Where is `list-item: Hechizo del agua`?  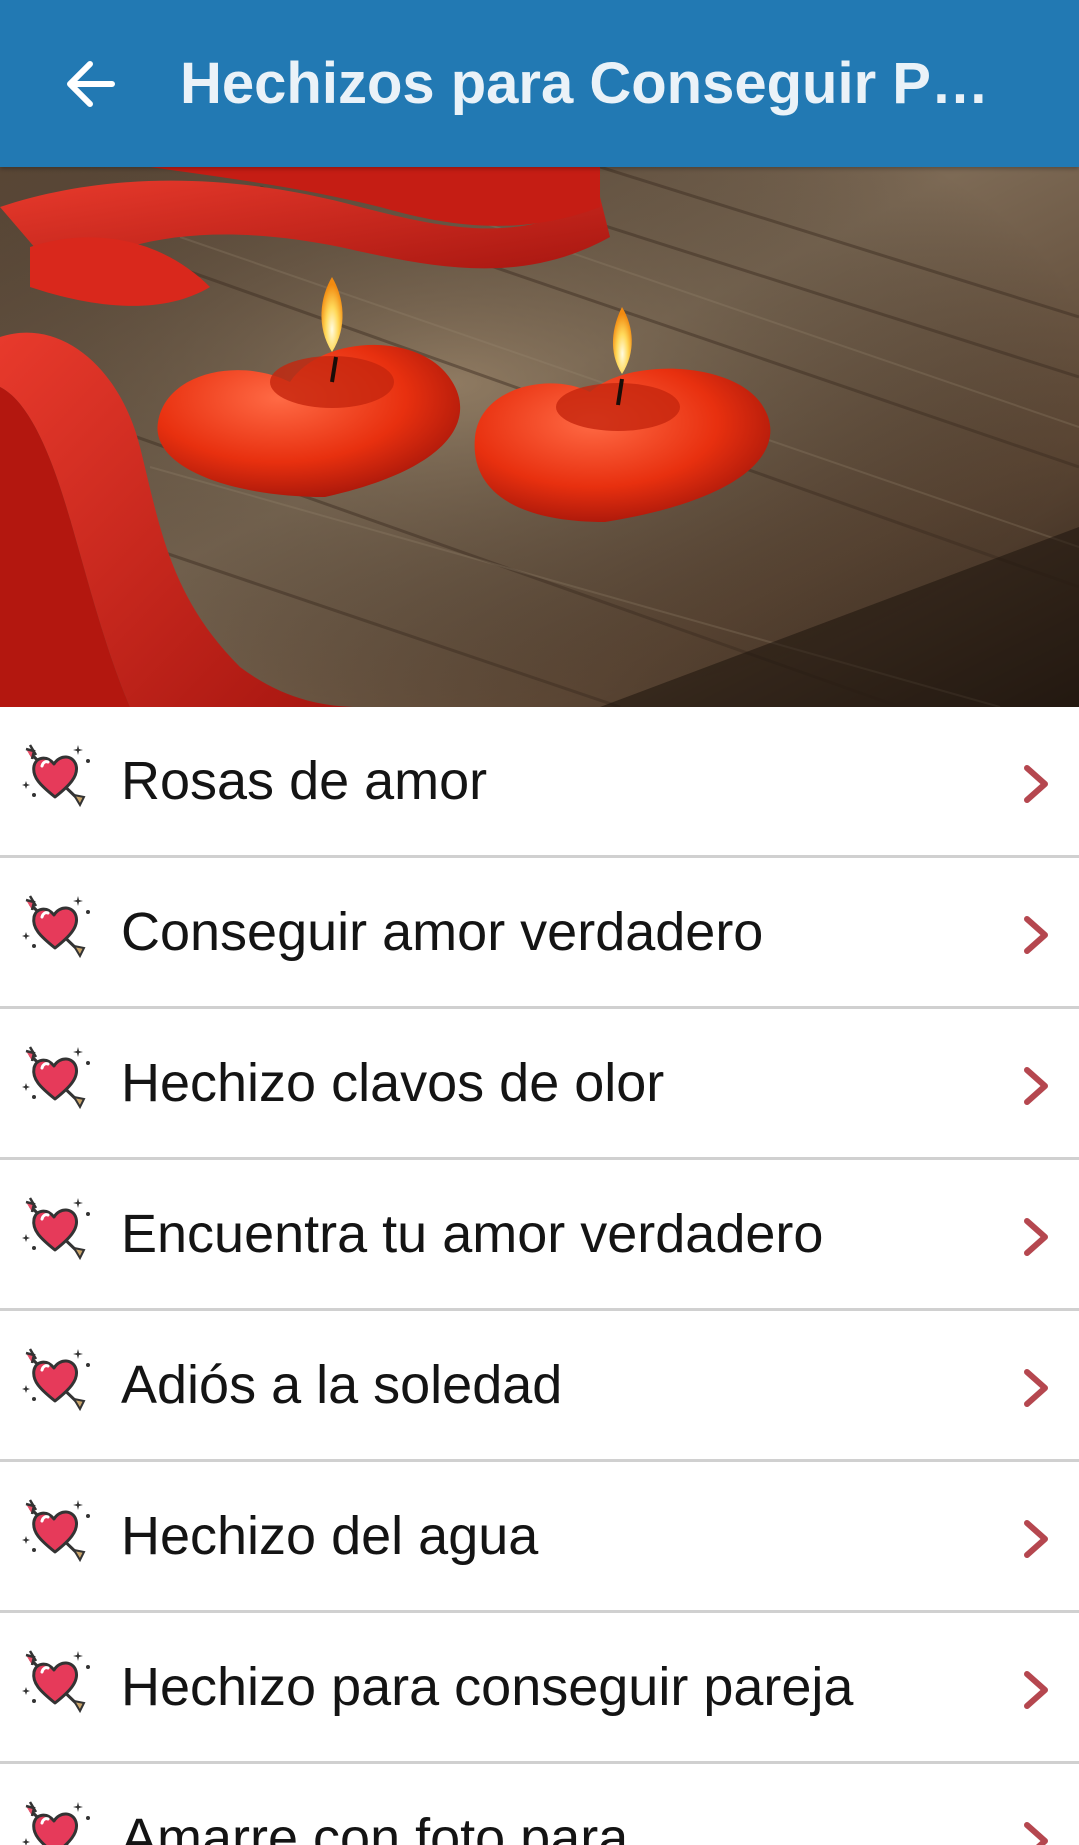 list-item: Hechizo del agua is located at coordinates (539, 1537).